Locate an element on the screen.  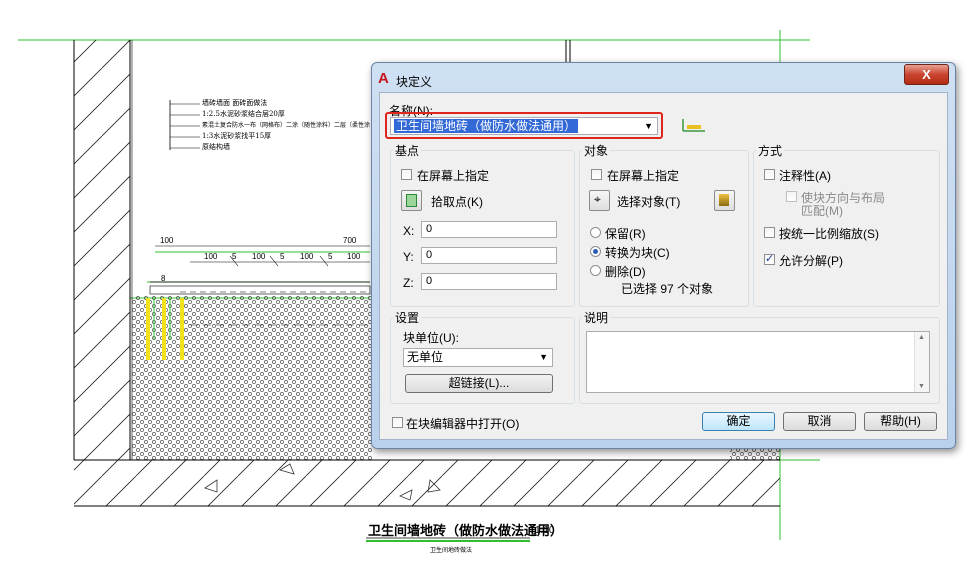
annotative-checkbox is located at coordinates (769, 174).